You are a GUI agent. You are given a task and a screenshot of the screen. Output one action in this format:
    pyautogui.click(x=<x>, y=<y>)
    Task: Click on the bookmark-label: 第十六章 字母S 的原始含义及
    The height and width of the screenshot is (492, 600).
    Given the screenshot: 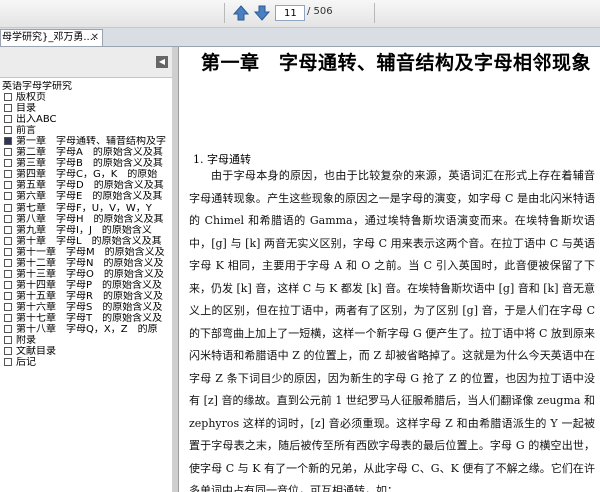 What is the action you would take?
    pyautogui.click(x=89, y=307)
    